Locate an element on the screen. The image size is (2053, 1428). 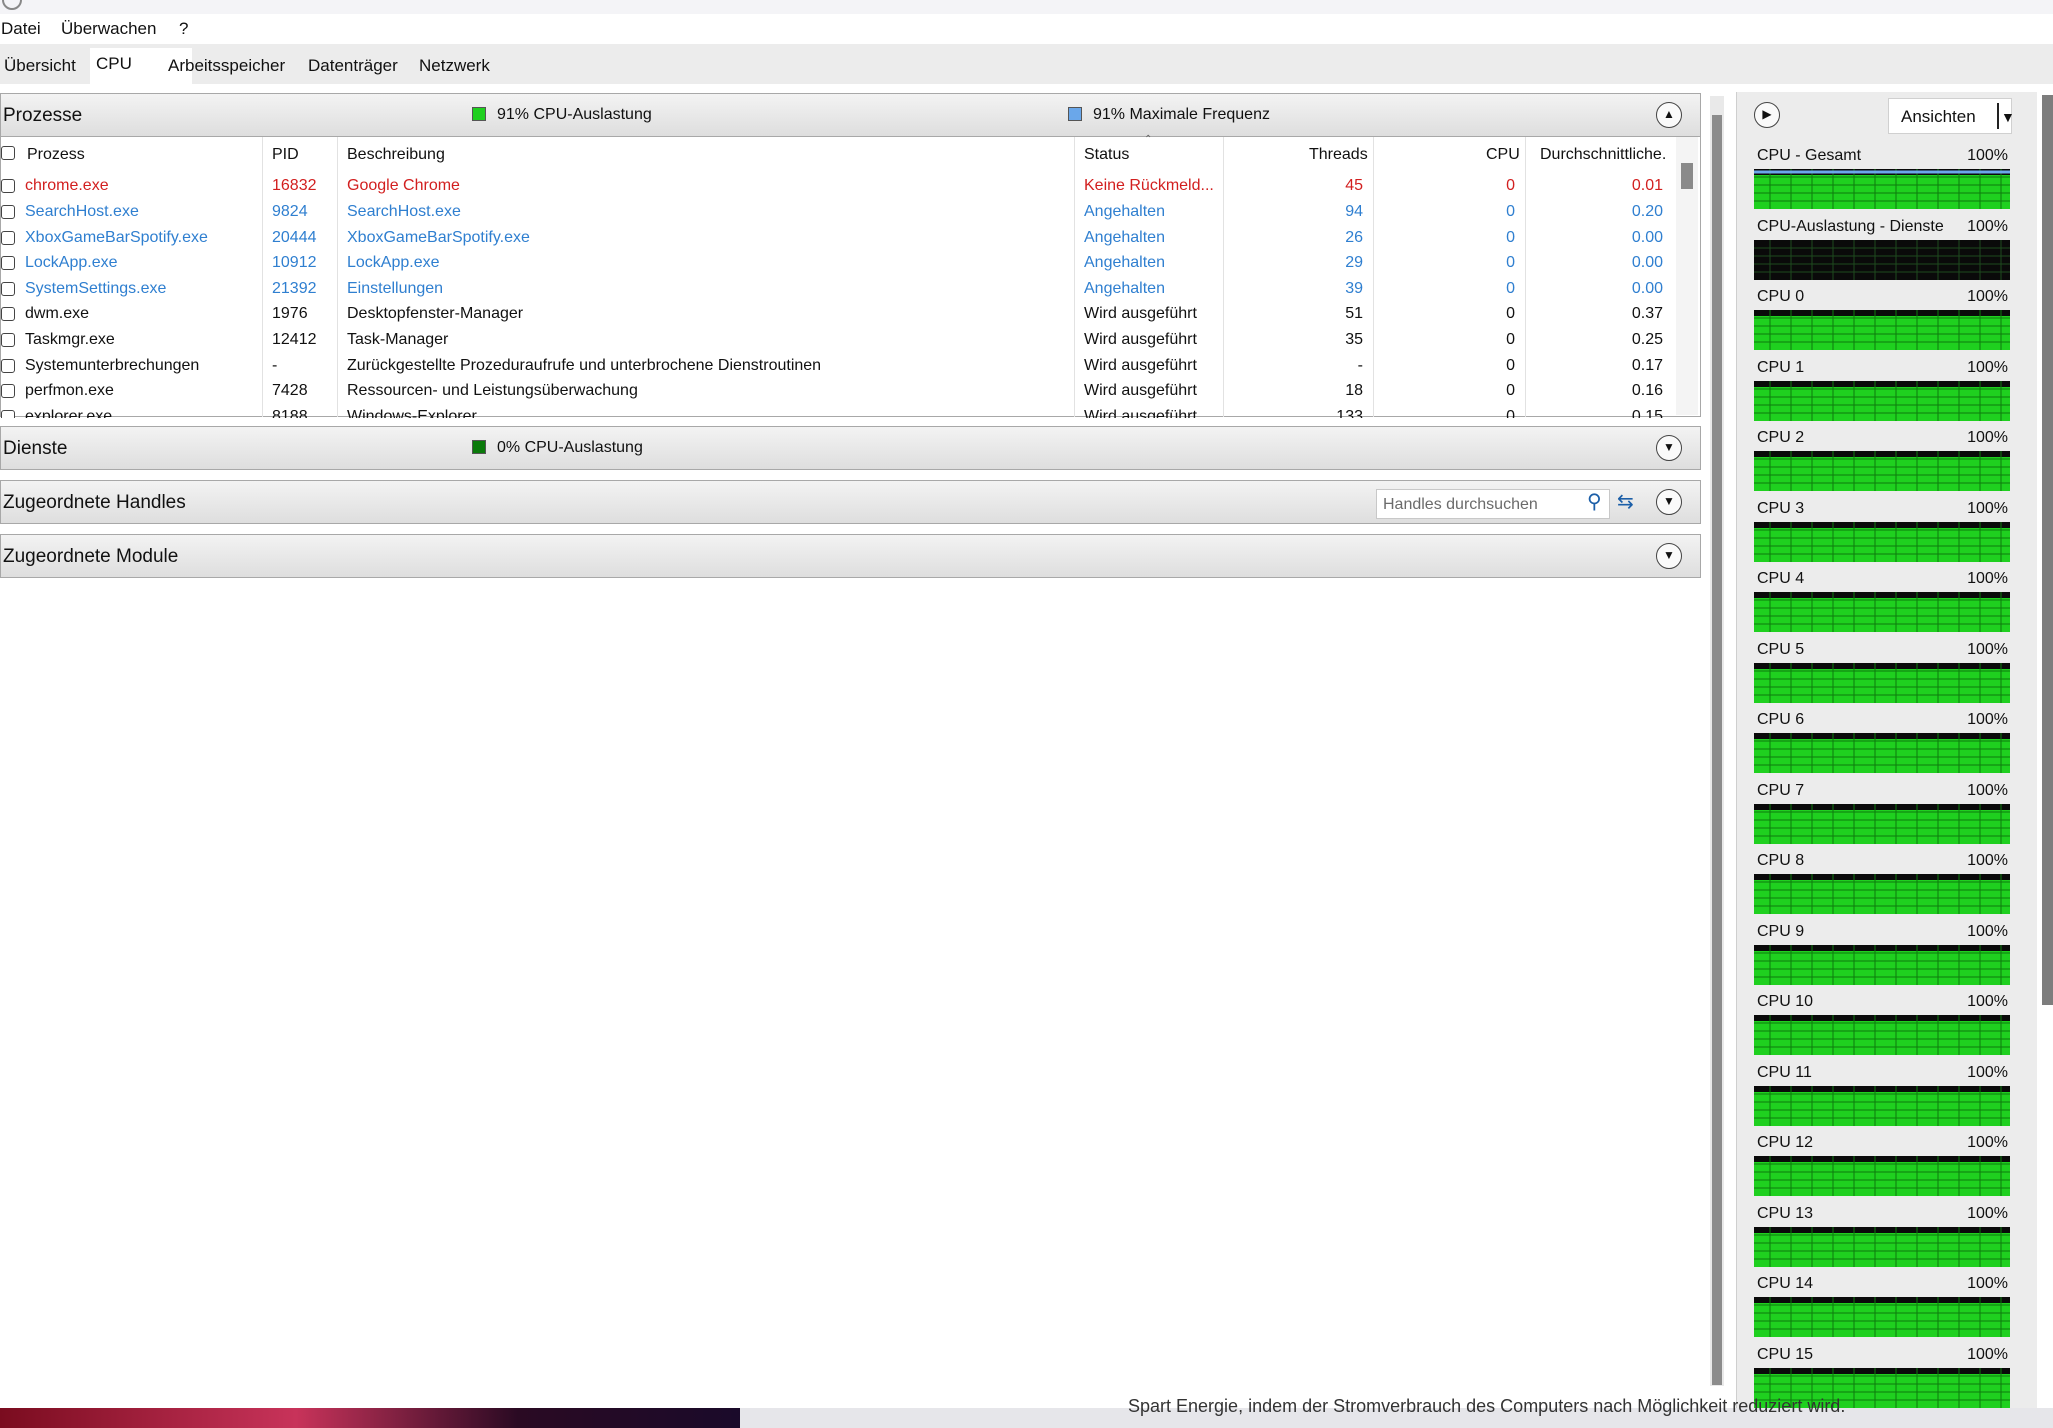
handles-search-input: Handles durchsuchen is located at coordinates (1493, 504).